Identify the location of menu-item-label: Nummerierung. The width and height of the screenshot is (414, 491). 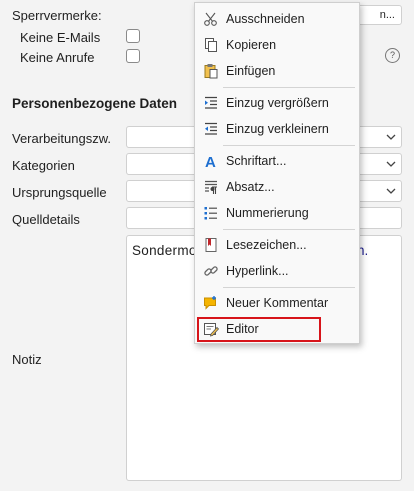
(267, 213).